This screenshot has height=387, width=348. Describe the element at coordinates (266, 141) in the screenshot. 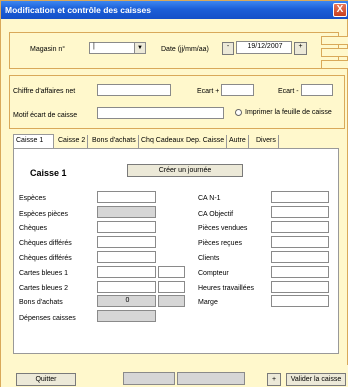

I see `tab-divers: Divers` at that location.